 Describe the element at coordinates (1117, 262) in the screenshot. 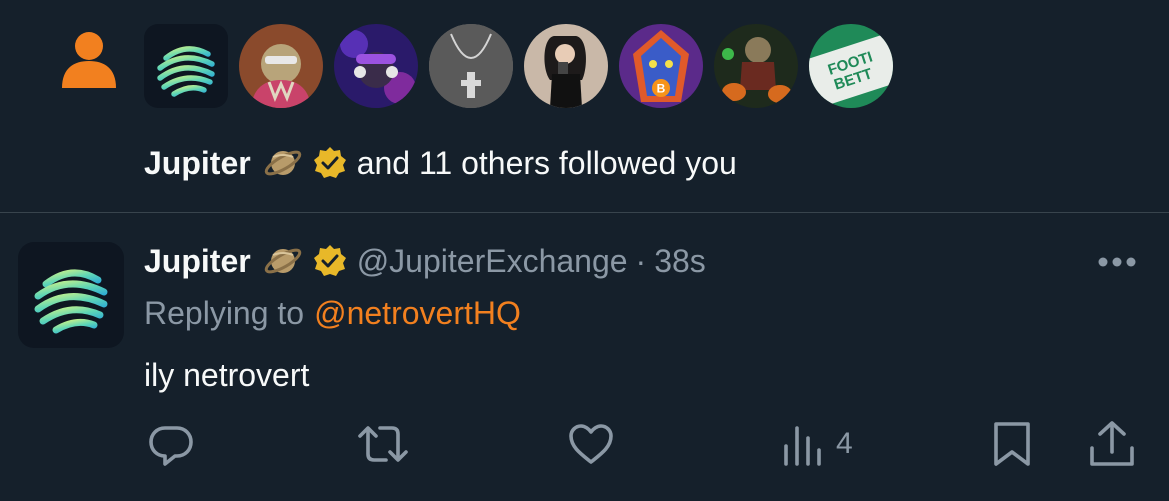

I see `more-options-icon` at that location.